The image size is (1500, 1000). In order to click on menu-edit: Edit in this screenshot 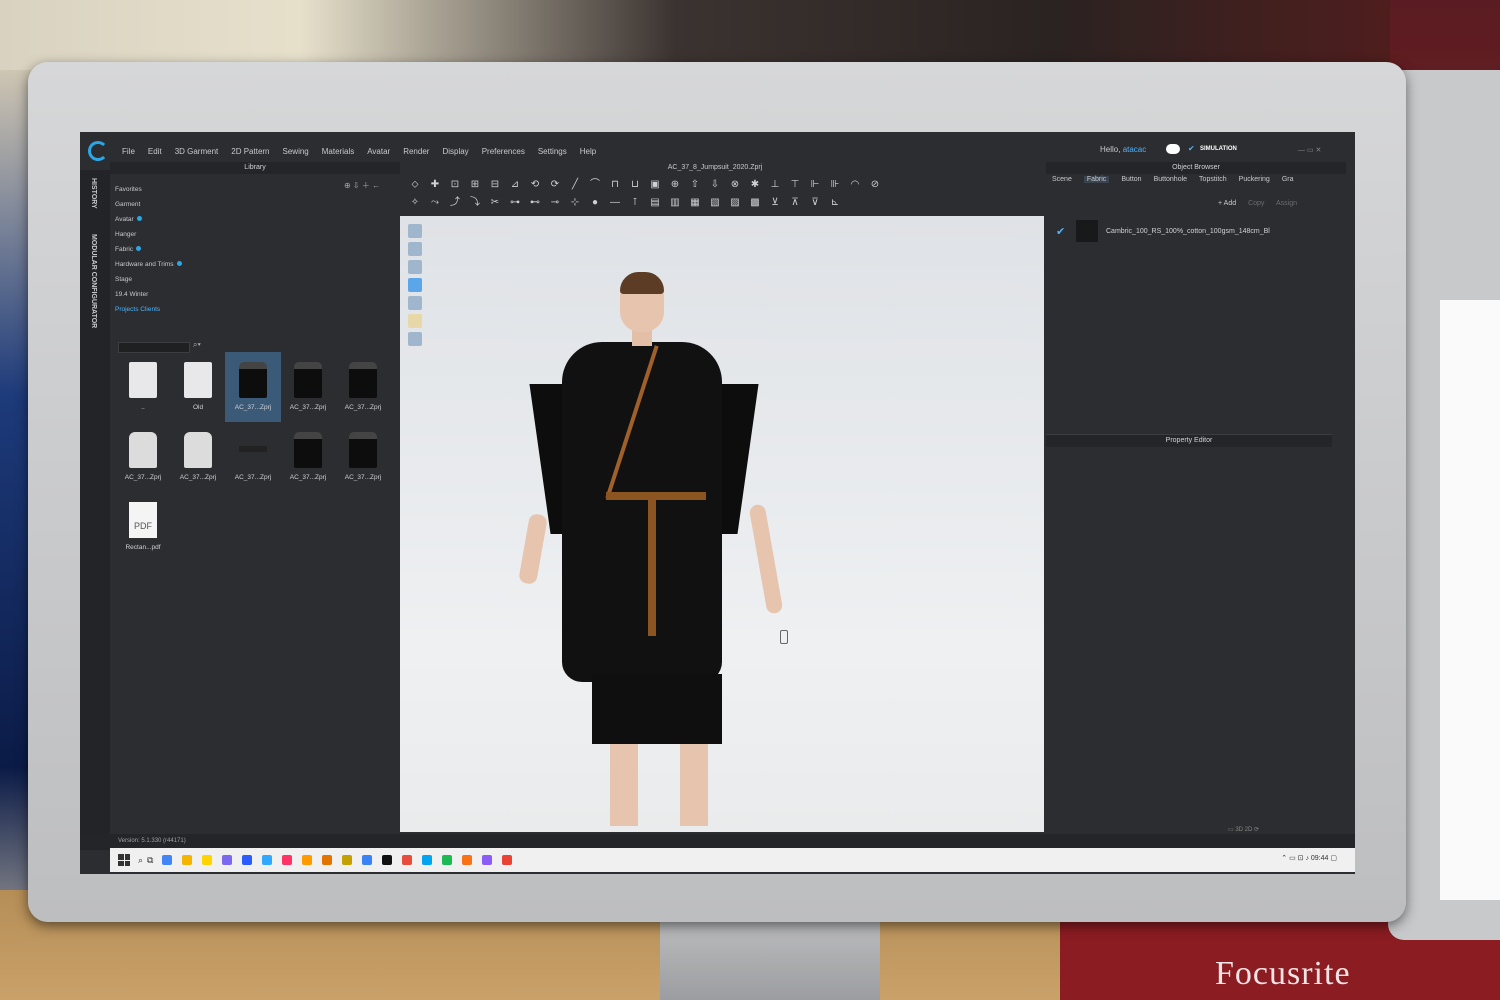, I will do `click(155, 151)`.